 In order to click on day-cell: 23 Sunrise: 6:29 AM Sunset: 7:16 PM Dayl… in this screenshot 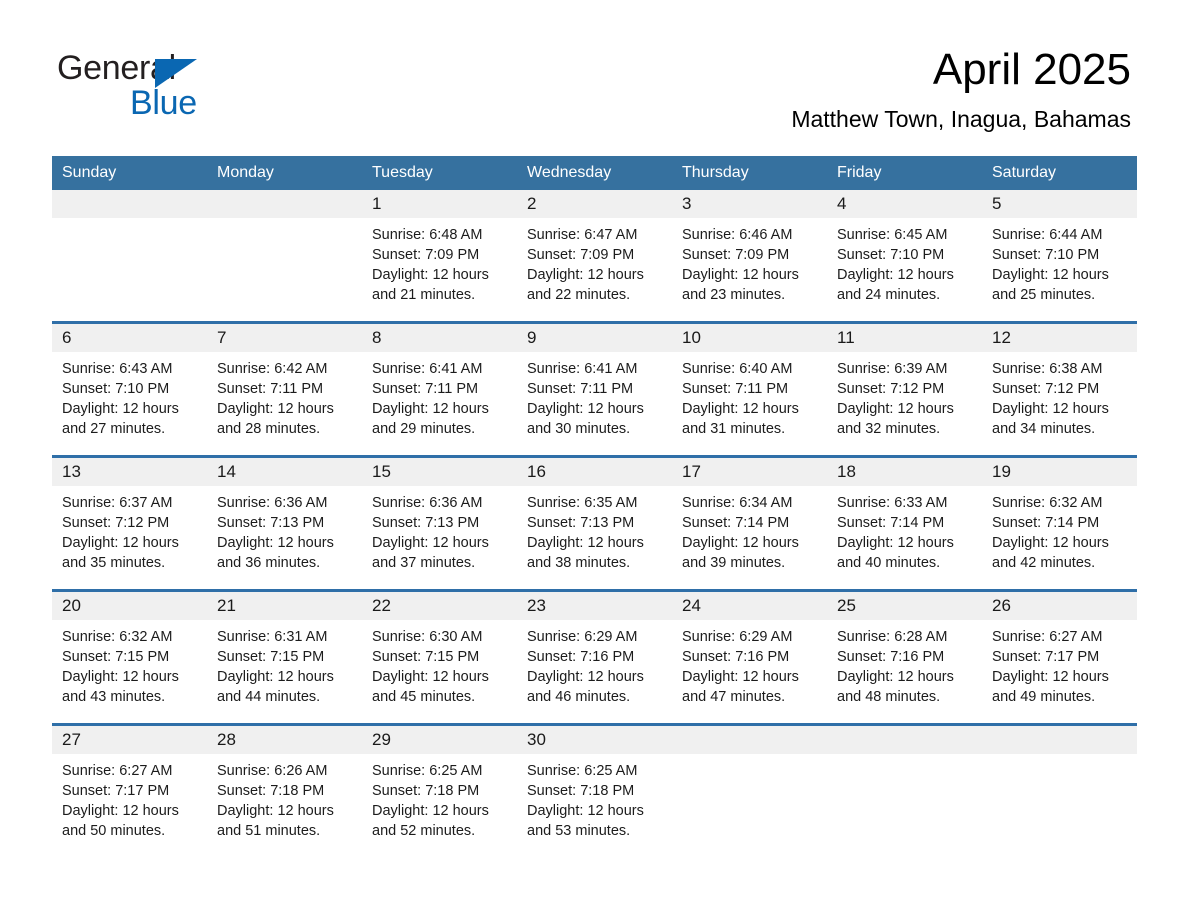, I will do `click(594, 657)`.